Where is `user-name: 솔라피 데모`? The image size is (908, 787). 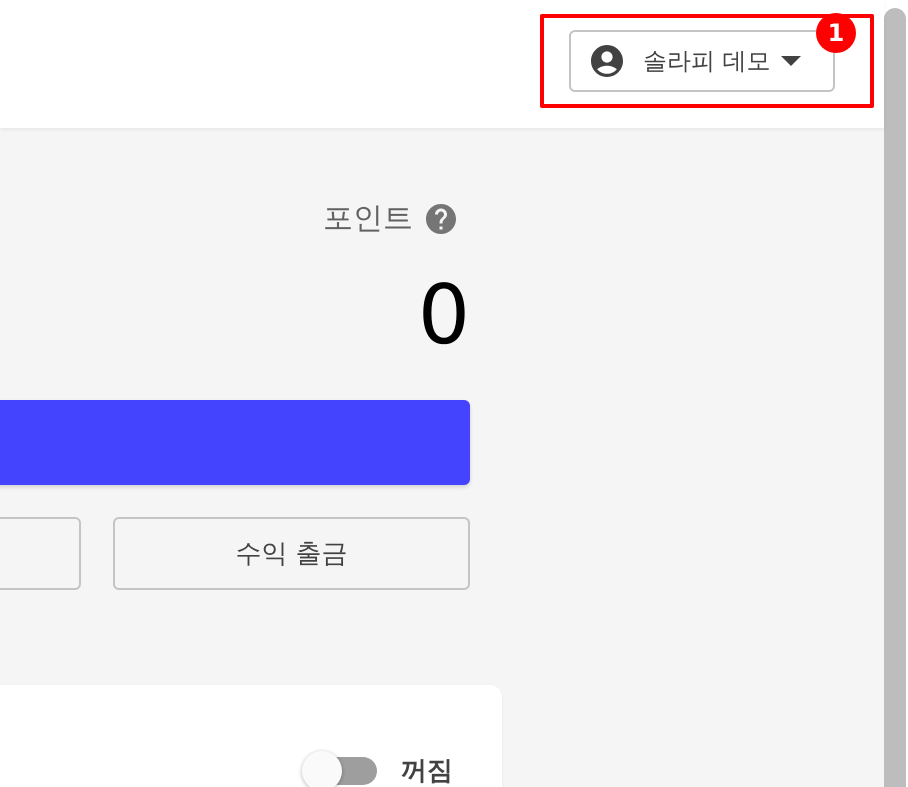 user-name: 솔라피 데모 is located at coordinates (707, 61).